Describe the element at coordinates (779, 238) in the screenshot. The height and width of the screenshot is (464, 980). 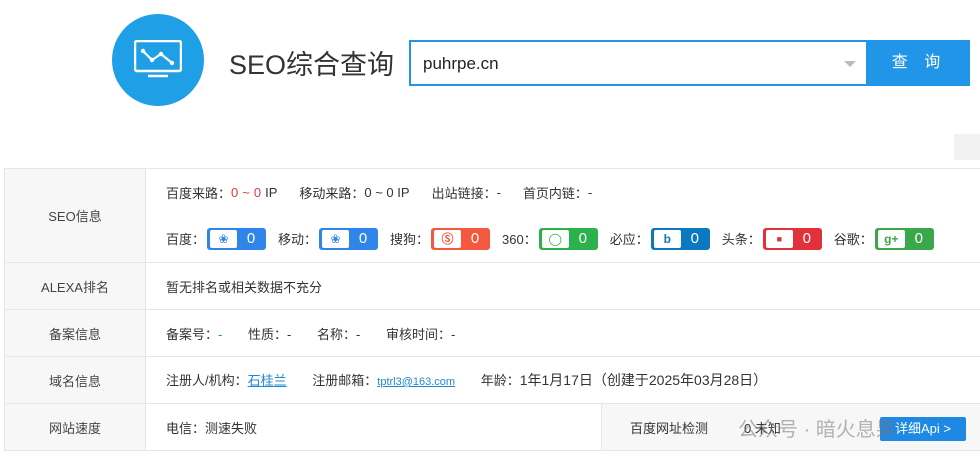
I see `toutiao-icon: ■` at that location.